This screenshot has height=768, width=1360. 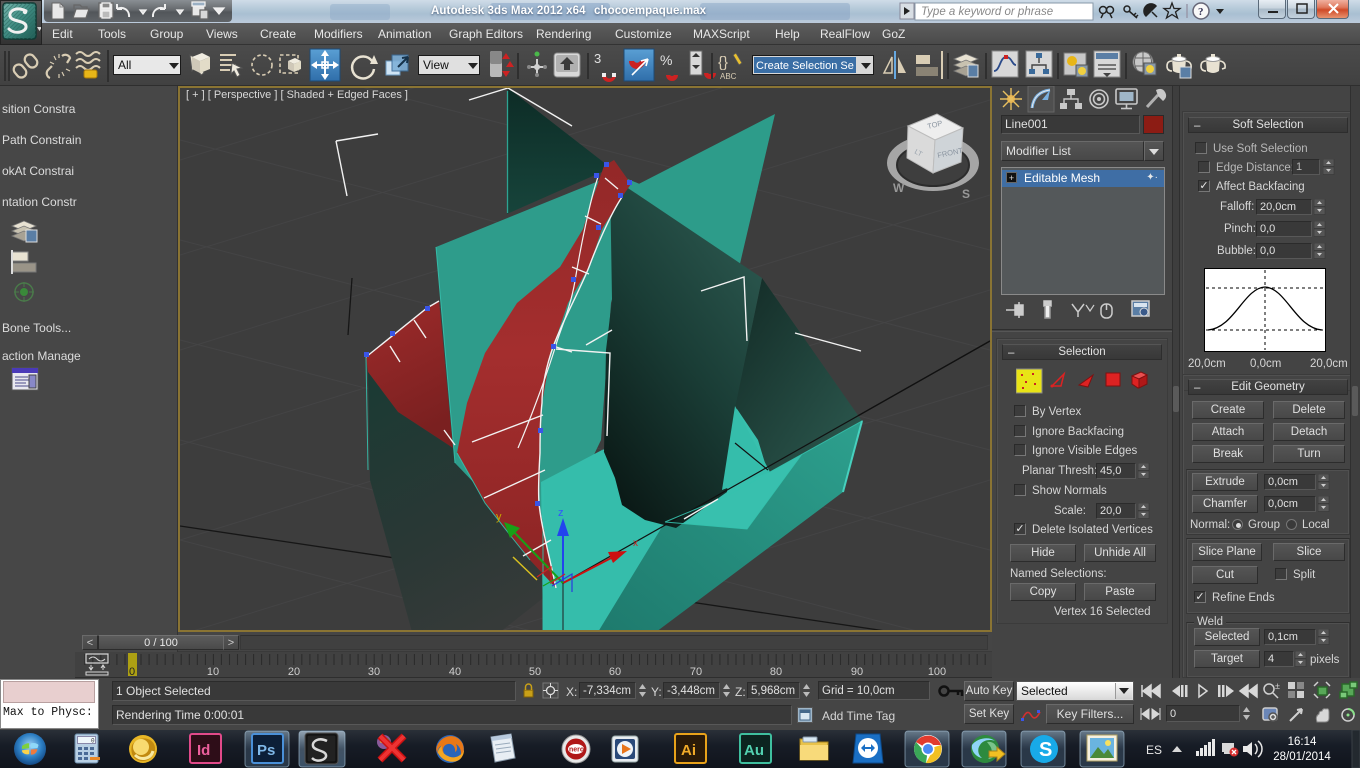 I want to click on svg-text: ABC, so click(x=728, y=76).